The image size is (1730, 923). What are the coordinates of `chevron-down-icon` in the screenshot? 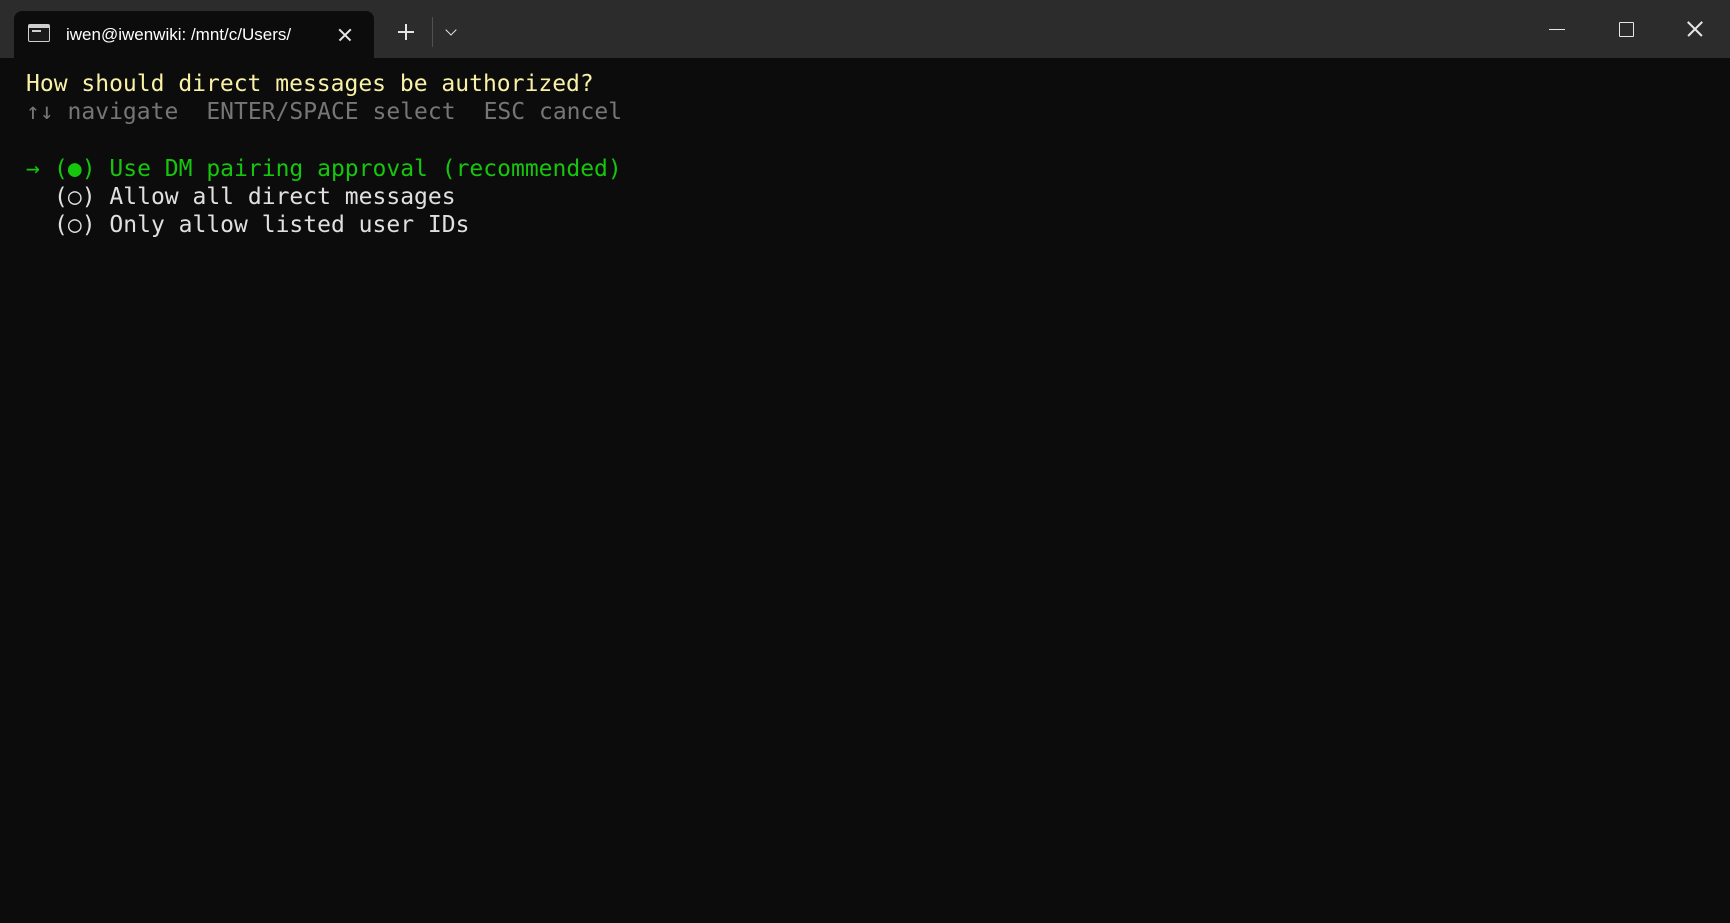 It's located at (452, 32).